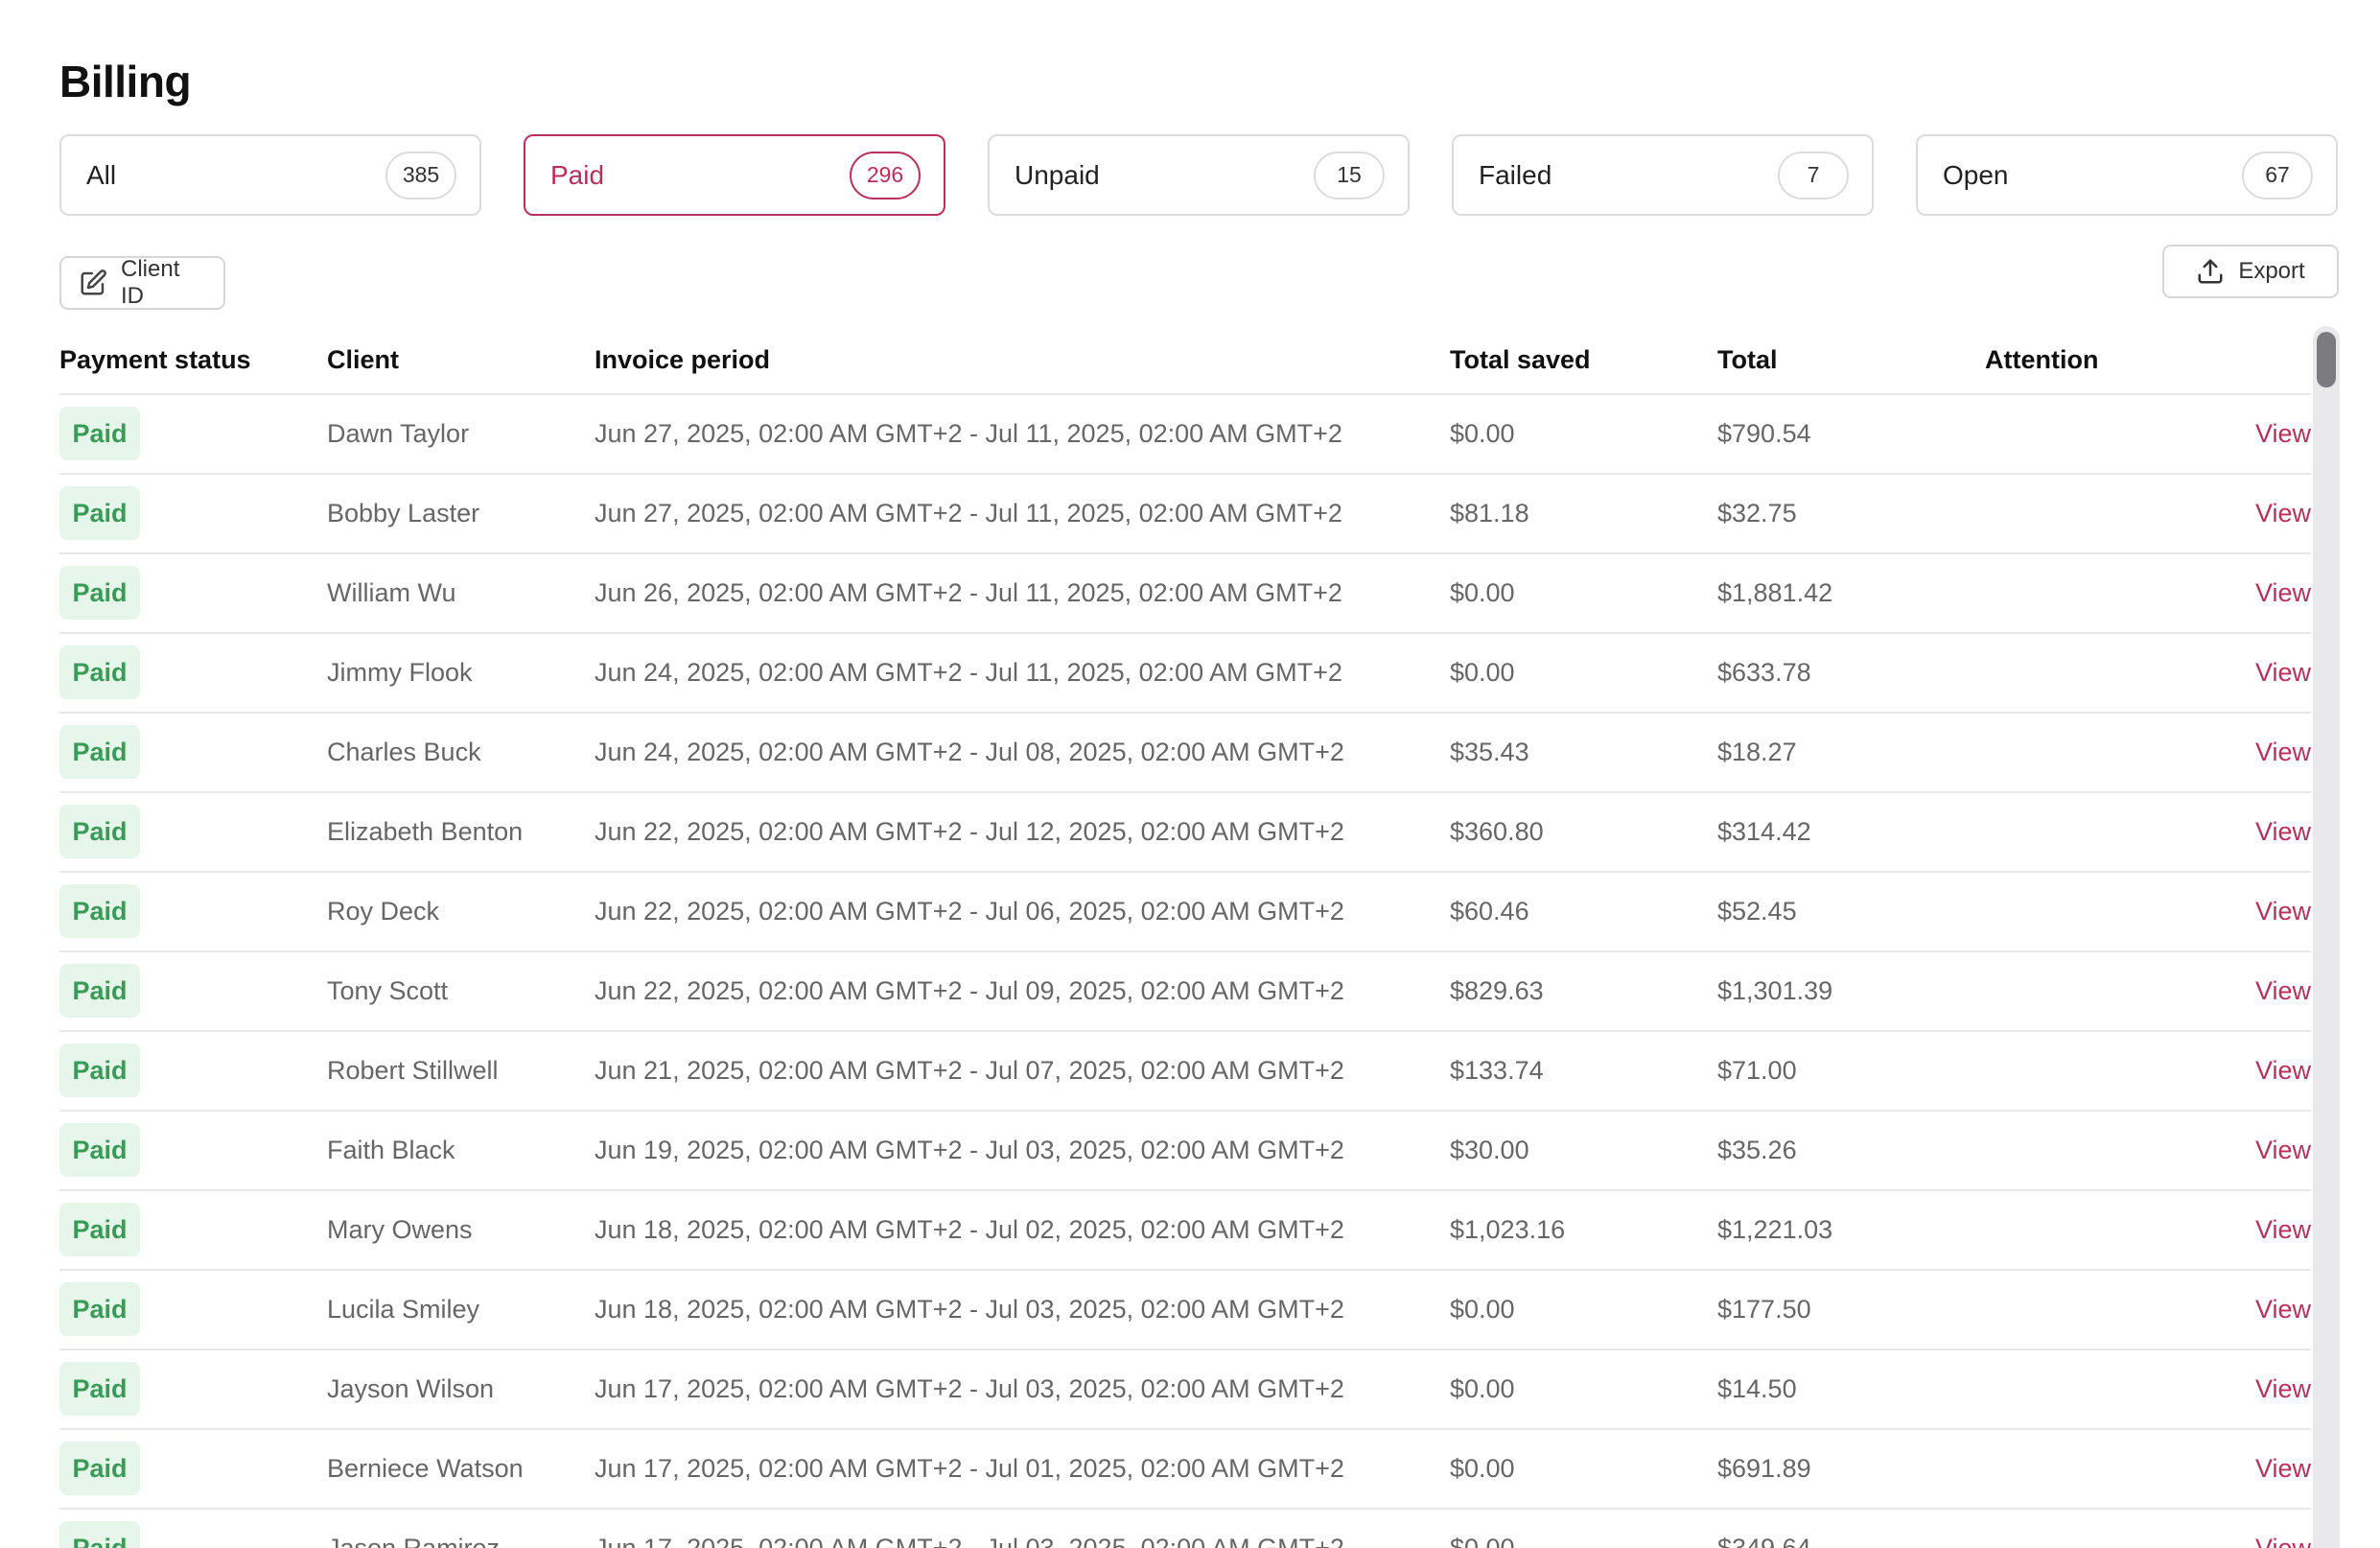 Image resolution: width=2380 pixels, height=1548 pixels. I want to click on page-title: Billing, so click(125, 81).